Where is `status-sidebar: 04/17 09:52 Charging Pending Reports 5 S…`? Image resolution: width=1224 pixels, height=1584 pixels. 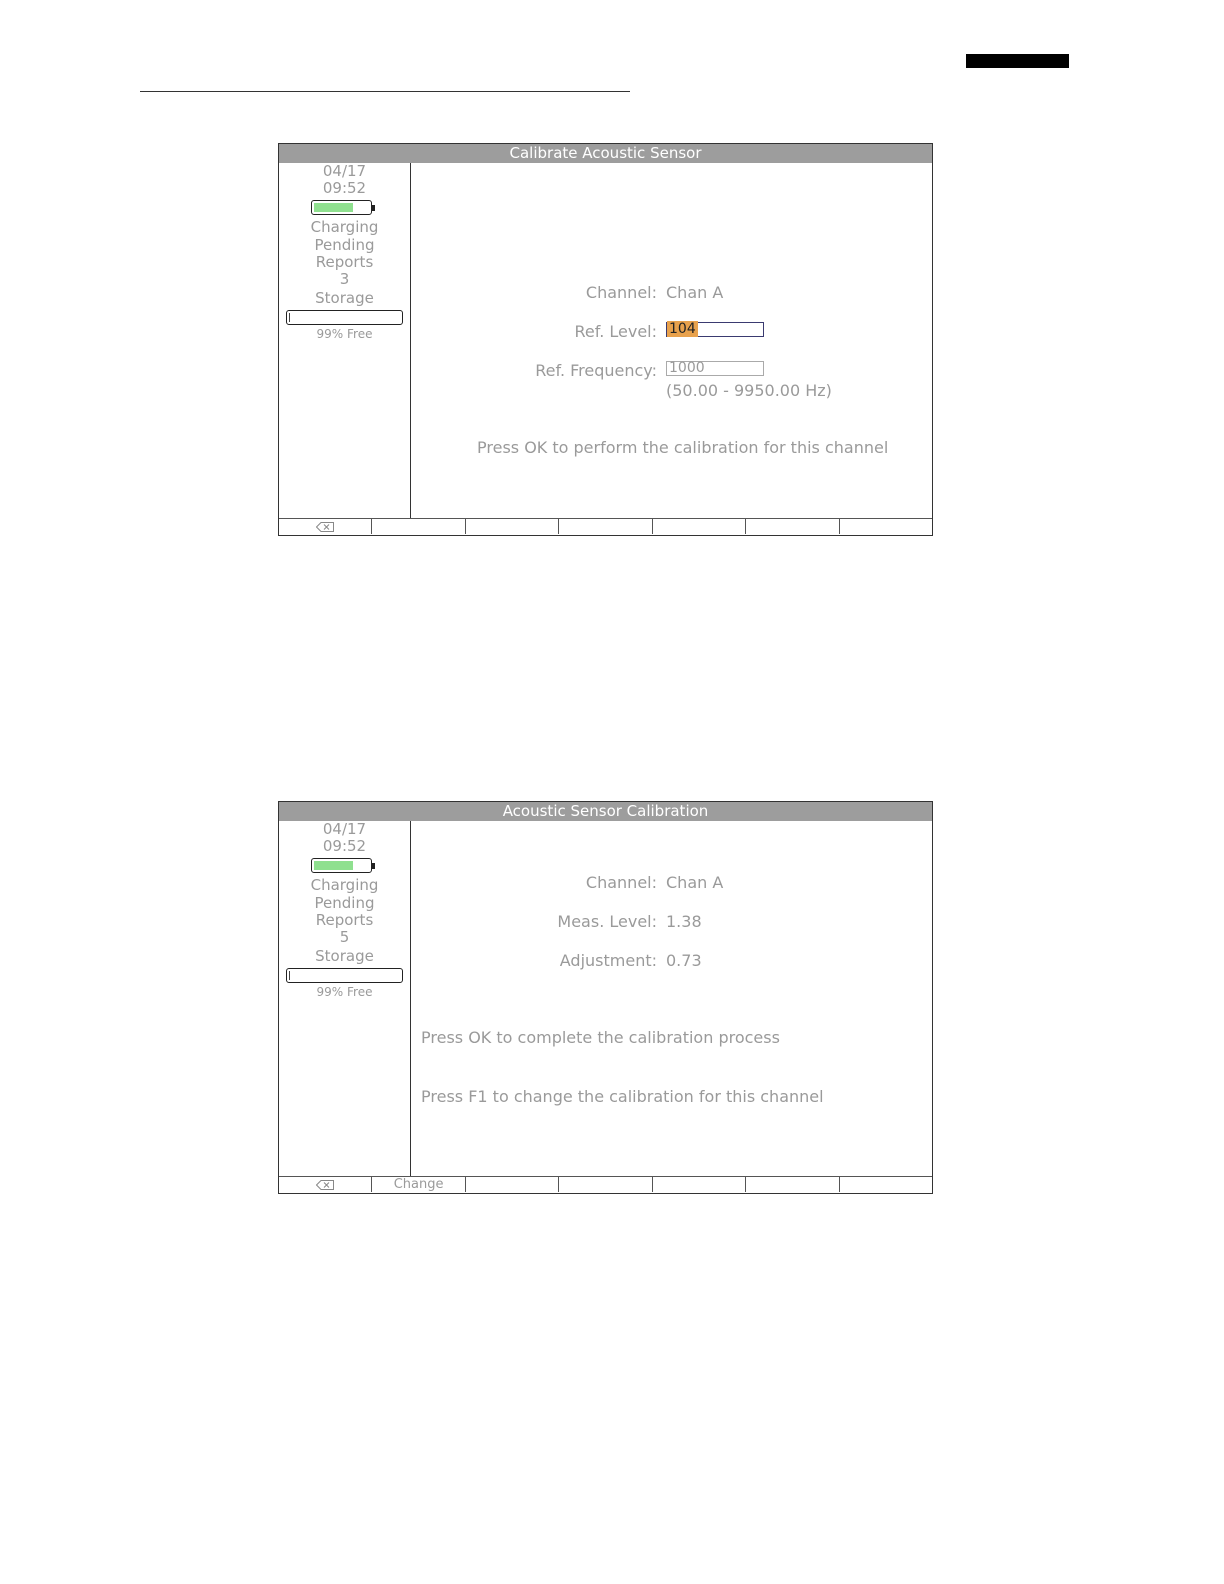 status-sidebar: 04/17 09:52 Charging Pending Reports 5 S… is located at coordinates (345, 999).